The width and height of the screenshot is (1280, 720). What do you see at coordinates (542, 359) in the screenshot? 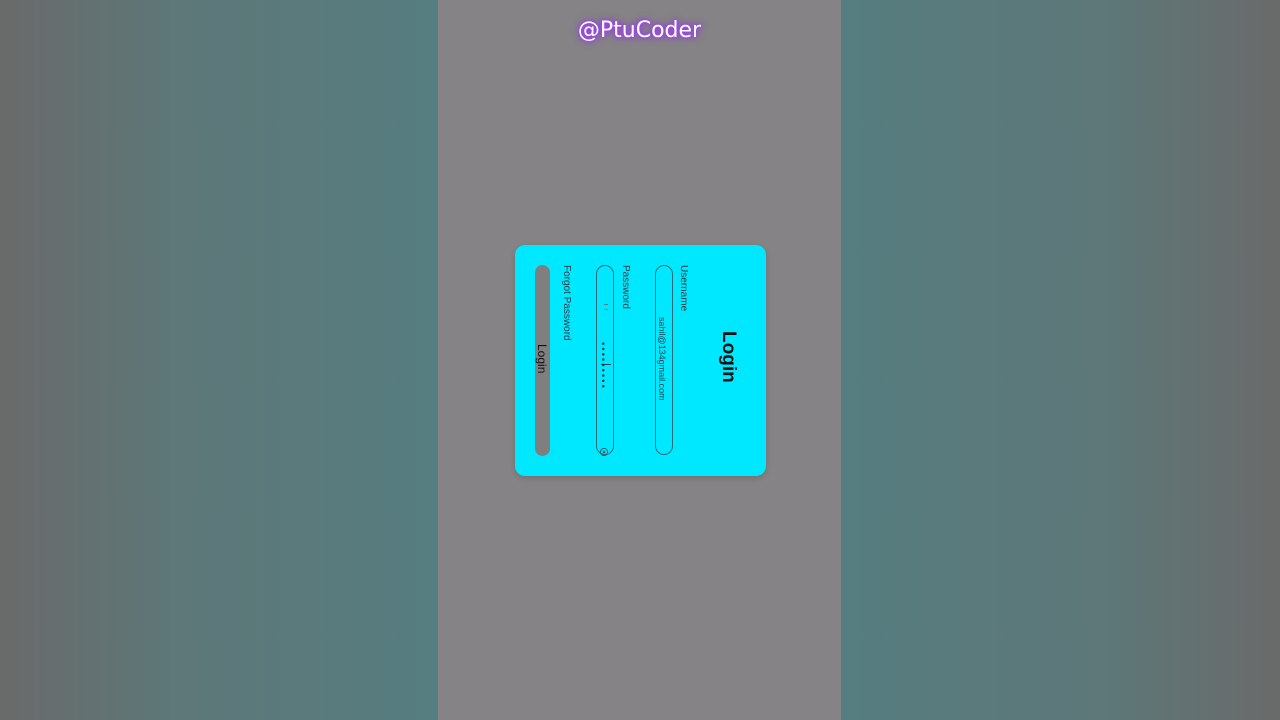
I see `login-button-label: Login` at bounding box center [542, 359].